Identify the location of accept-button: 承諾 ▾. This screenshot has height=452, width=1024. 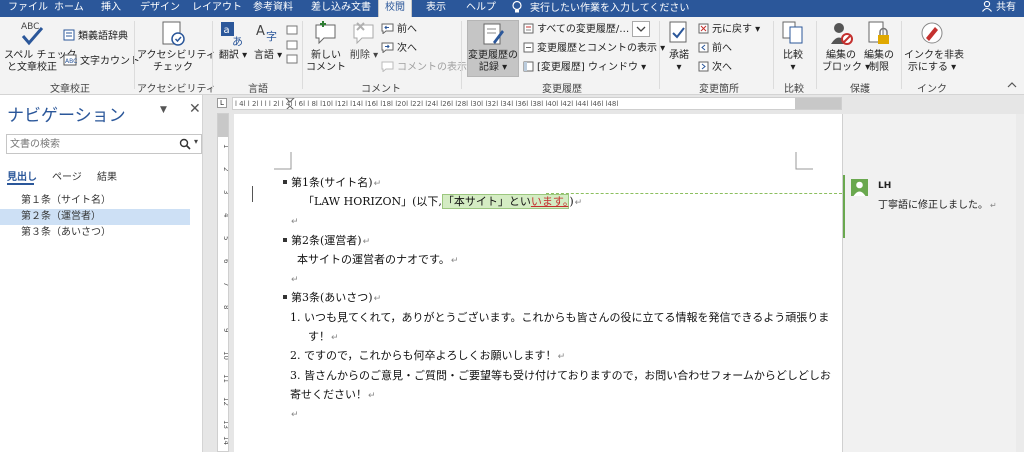
(679, 47).